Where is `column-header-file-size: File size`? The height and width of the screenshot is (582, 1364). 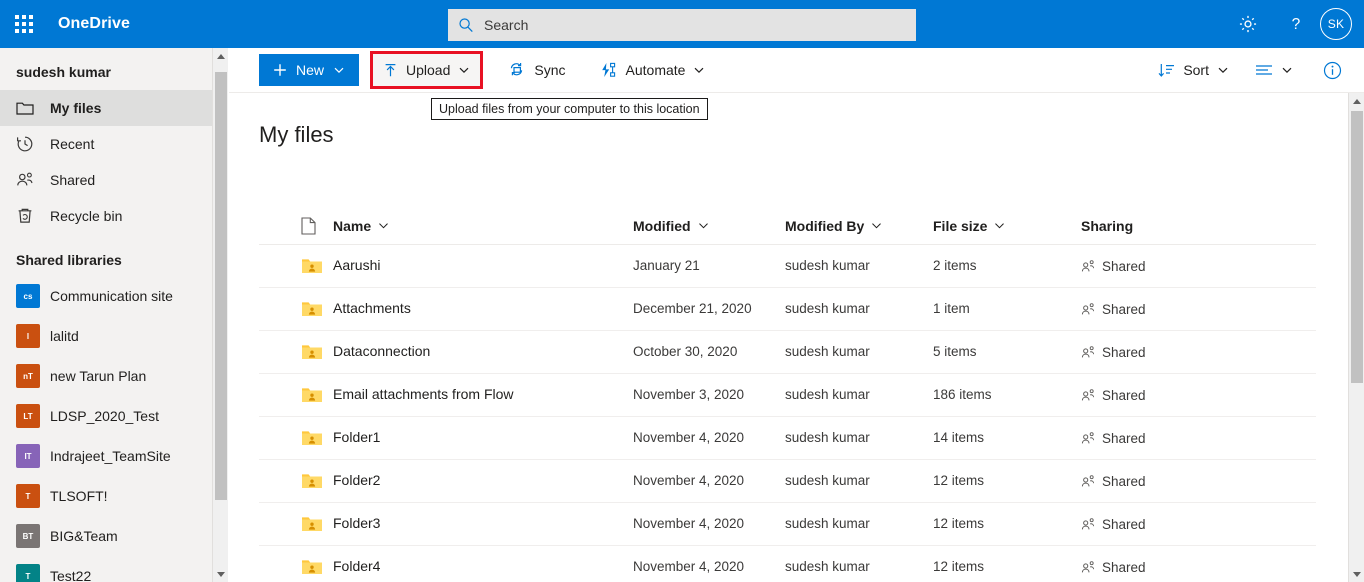 column-header-file-size: File size is located at coordinates (1007, 226).